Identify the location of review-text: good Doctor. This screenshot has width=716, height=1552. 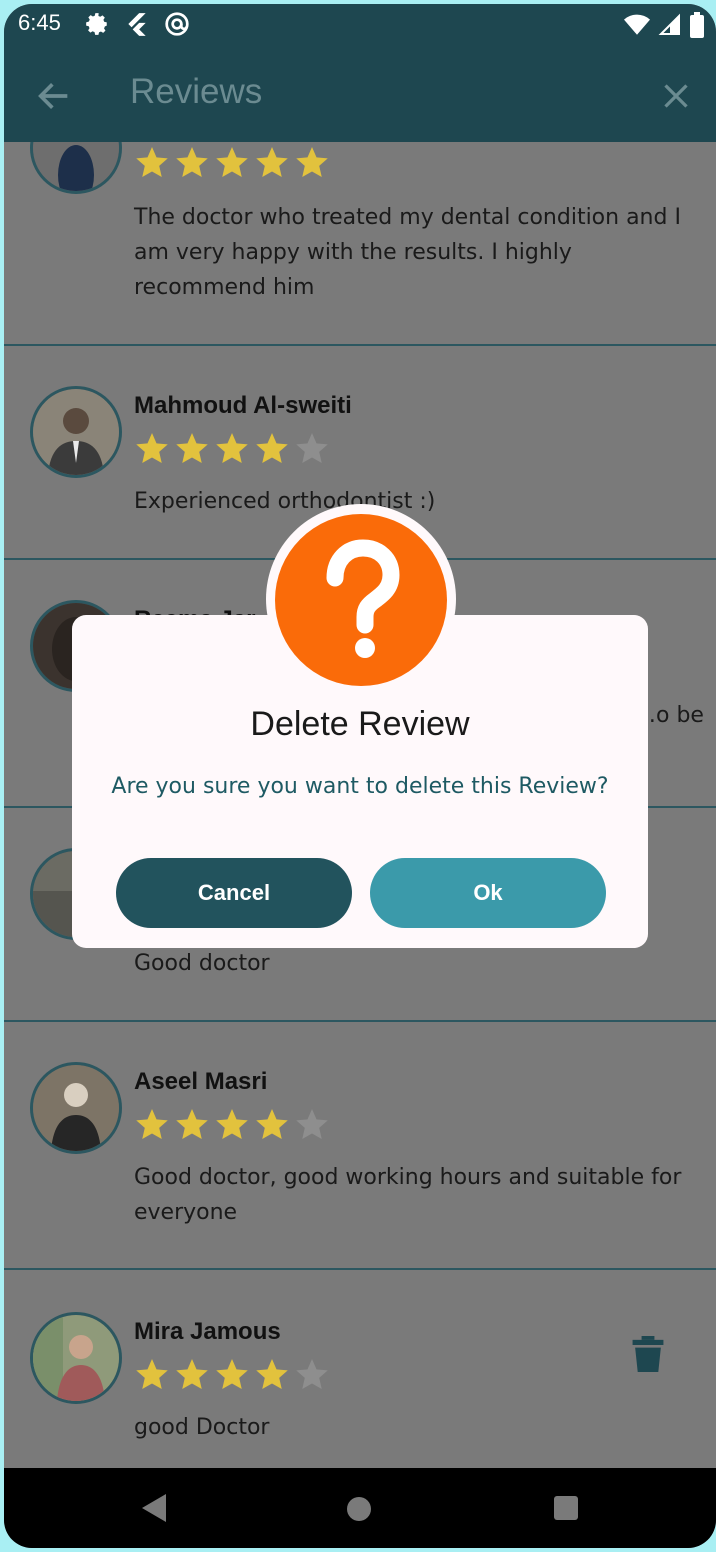
(202, 1427).